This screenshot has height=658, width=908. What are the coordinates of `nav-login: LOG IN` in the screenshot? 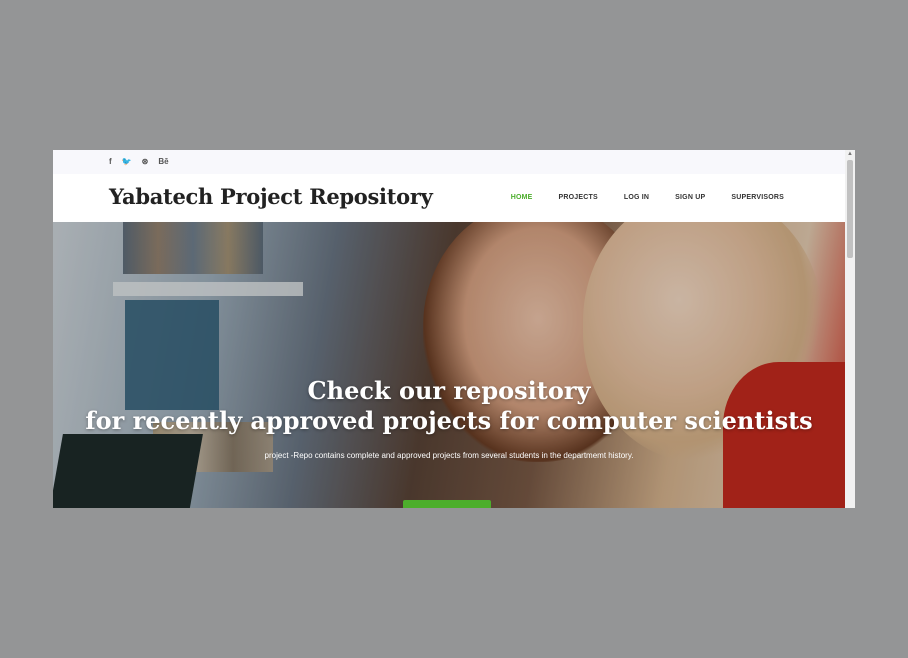 It's located at (636, 197).